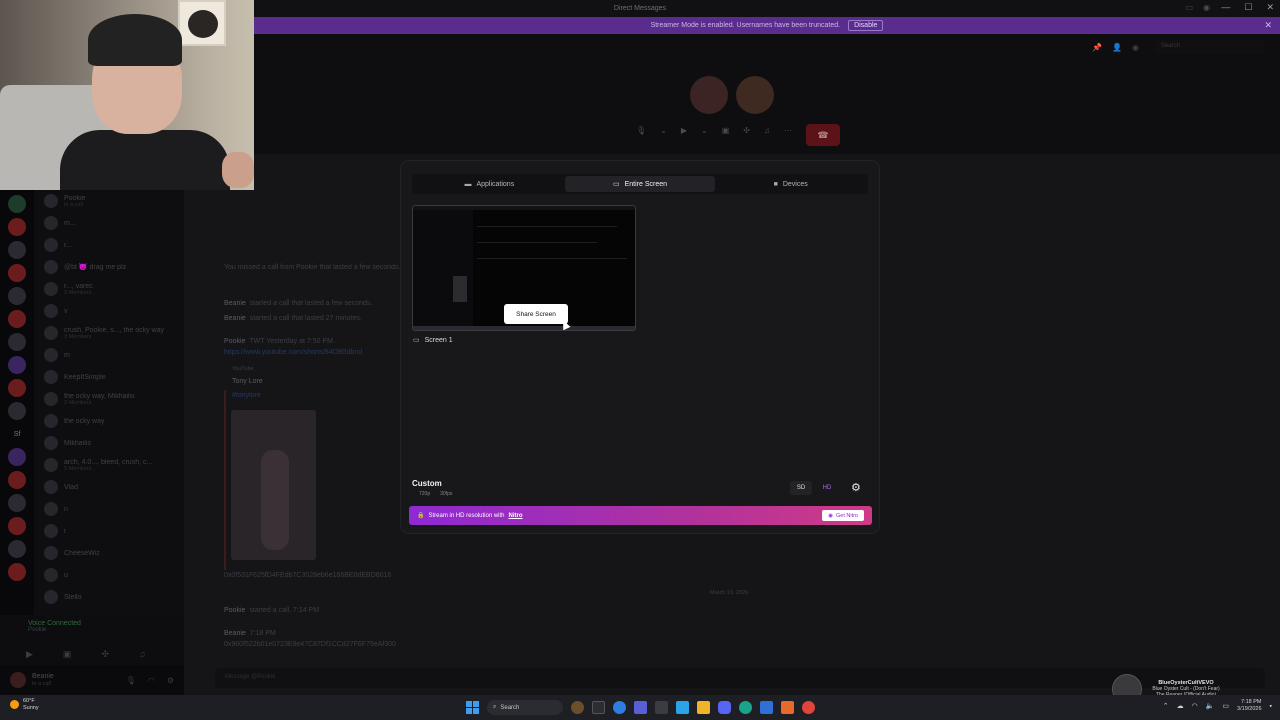 The width and height of the screenshot is (1280, 720). I want to click on list-item: @bt 😈 drag me plz, so click(109, 267).